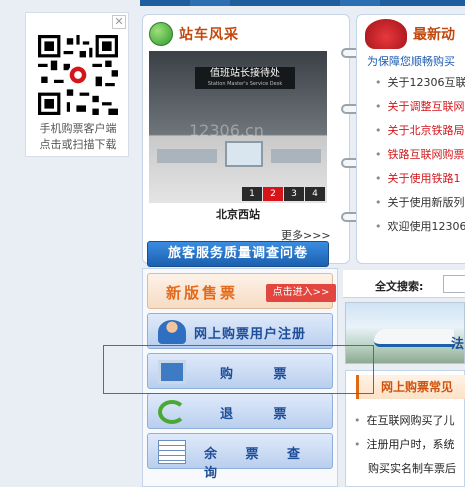 The height and width of the screenshot is (487, 465). Describe the element at coordinates (420, 111) in the screenshot. I see `news-item: 关于调整互联网` at that location.